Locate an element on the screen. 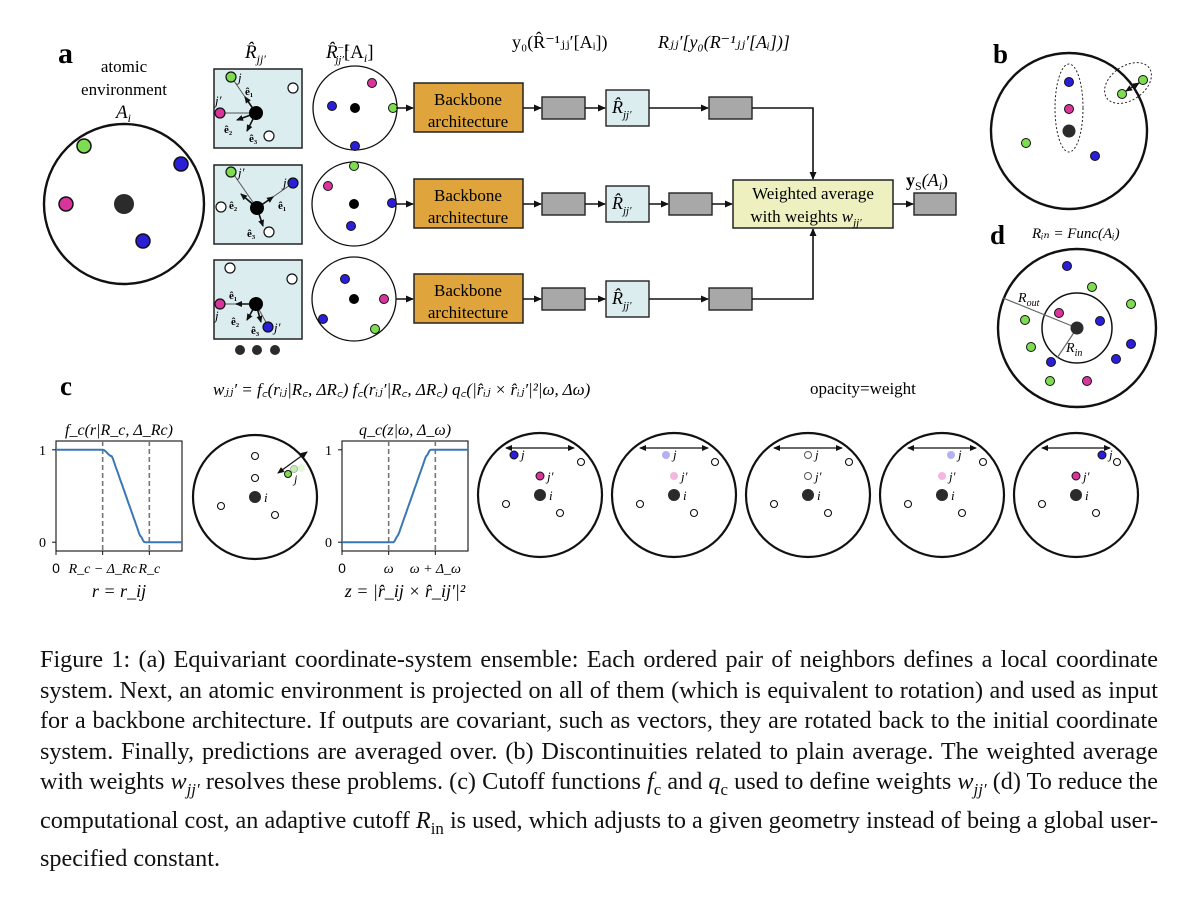 This screenshot has width=1200, height=907. caption-math-symbol: Rin is located at coordinates (429, 822).